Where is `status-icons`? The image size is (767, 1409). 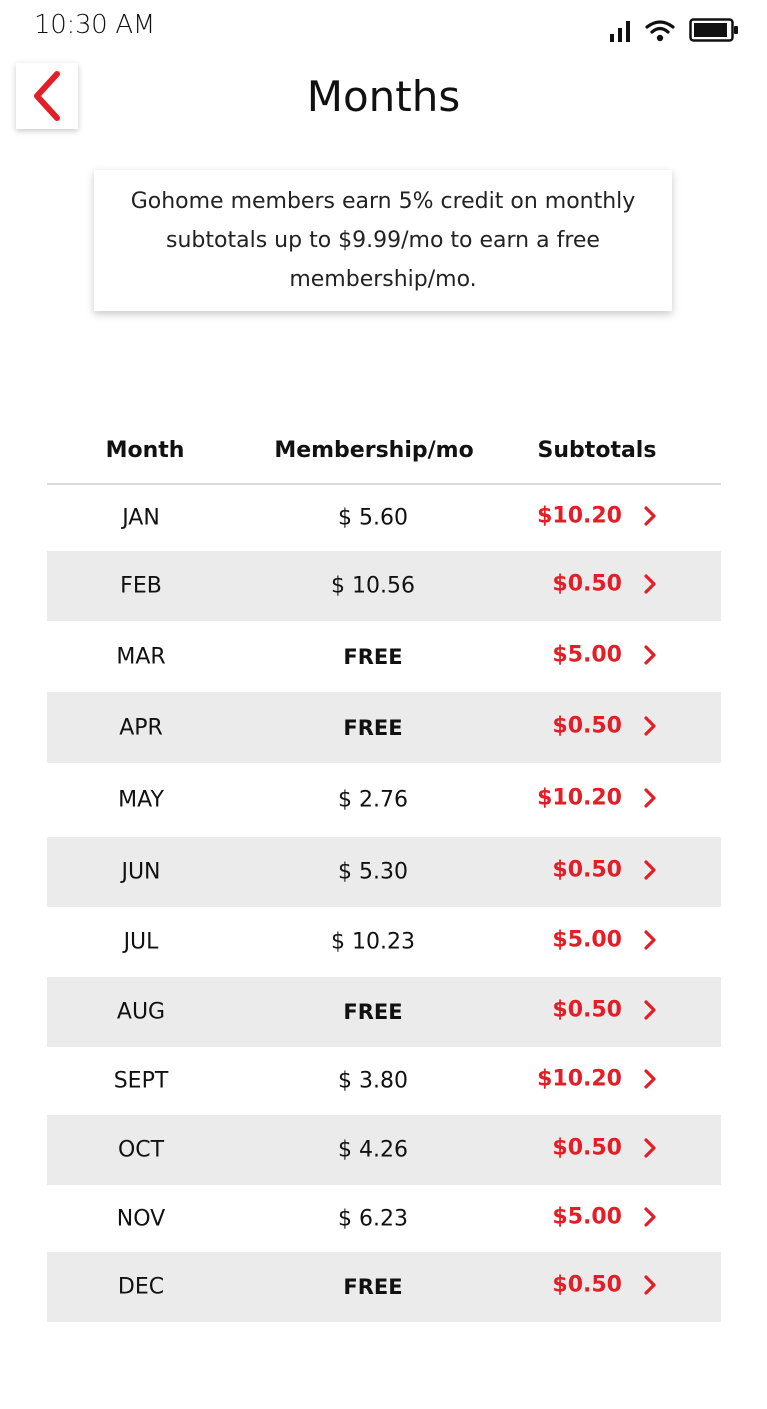
status-icons is located at coordinates (674, 30).